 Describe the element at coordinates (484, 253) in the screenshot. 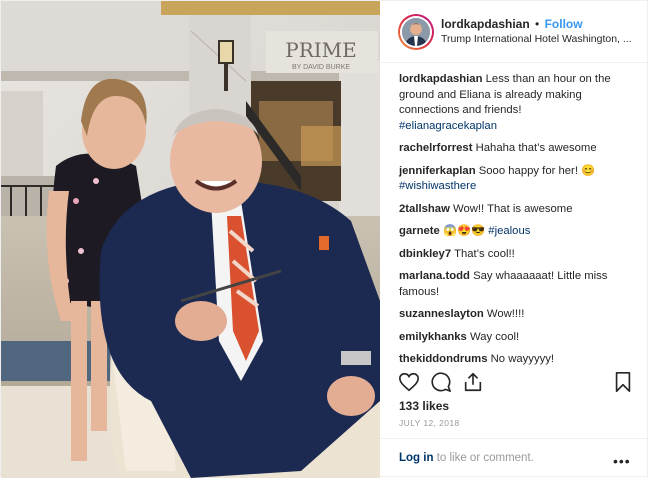

I see `comment-text: That’s cool!!` at that location.